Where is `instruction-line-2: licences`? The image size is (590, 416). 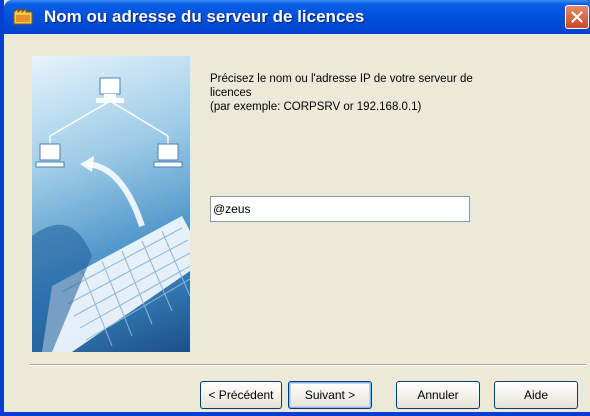
instruction-line-2: licences is located at coordinates (231, 93).